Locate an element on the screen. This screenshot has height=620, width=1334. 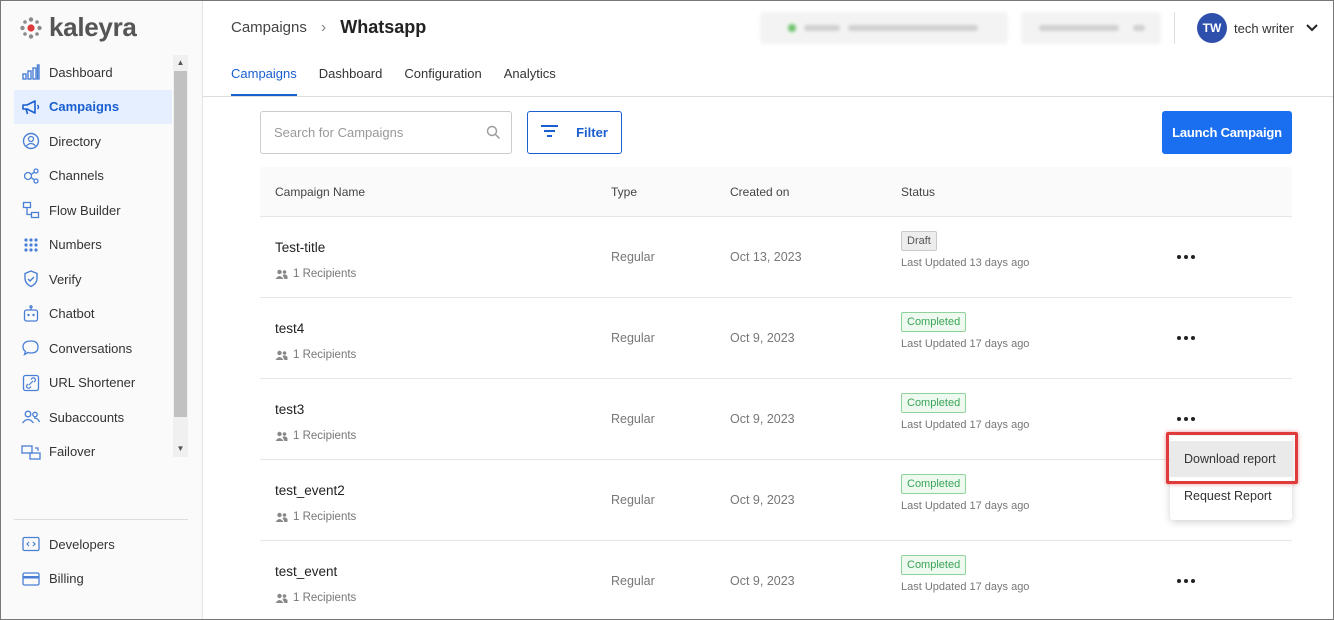
column-header-status: Status is located at coordinates (918, 192).